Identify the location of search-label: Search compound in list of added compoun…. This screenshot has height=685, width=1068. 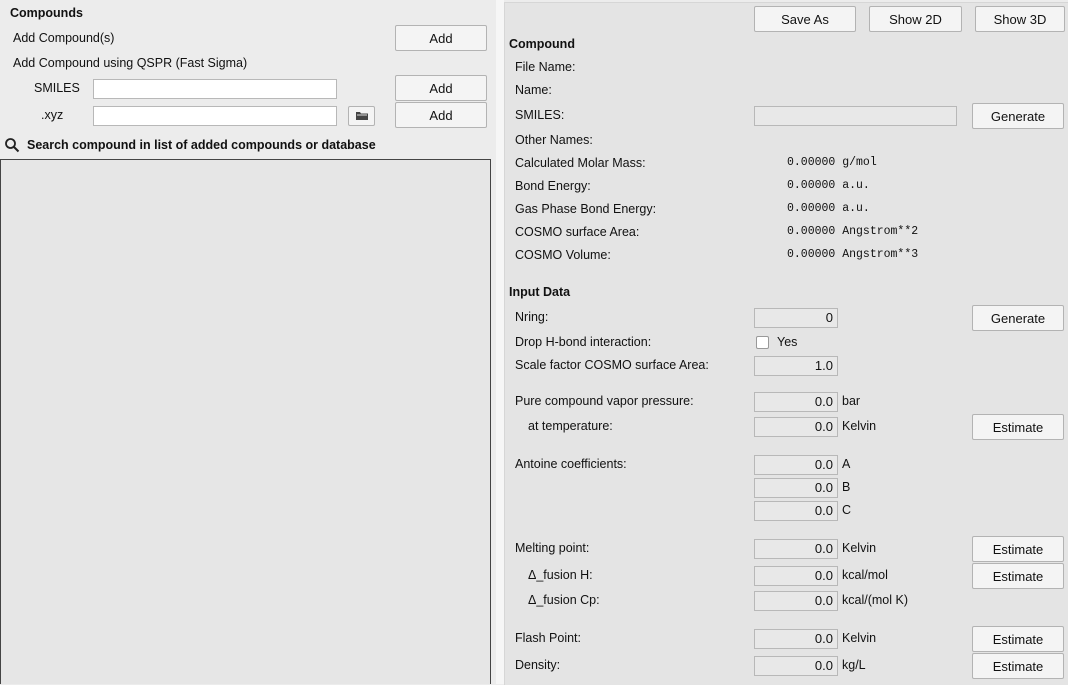
(201, 145).